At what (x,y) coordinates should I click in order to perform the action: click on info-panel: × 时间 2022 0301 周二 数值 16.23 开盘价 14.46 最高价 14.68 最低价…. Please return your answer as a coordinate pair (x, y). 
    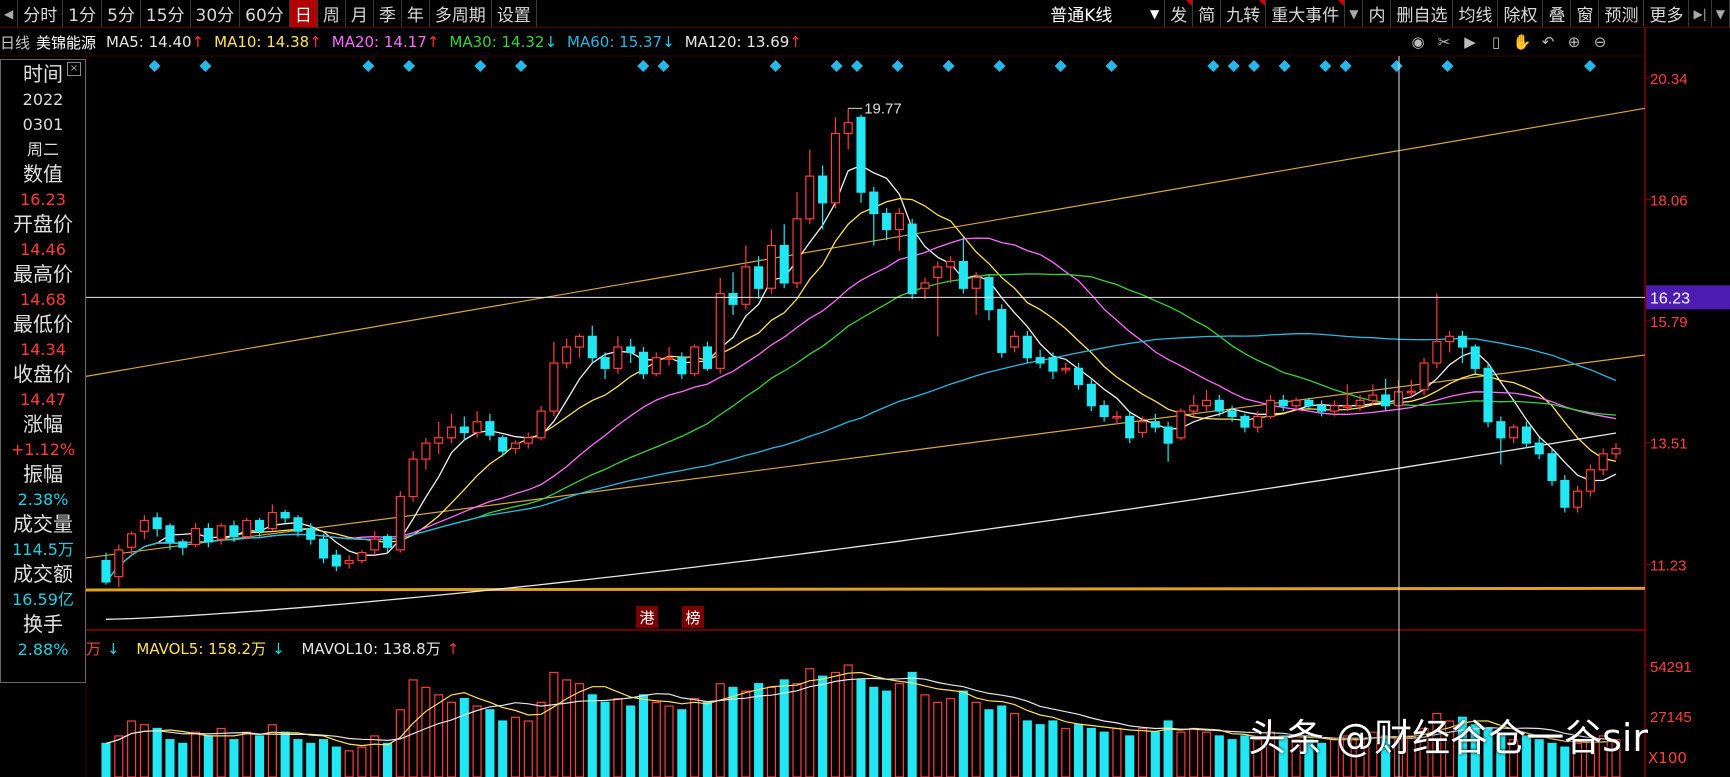
    Looking at the image, I should click on (43, 371).